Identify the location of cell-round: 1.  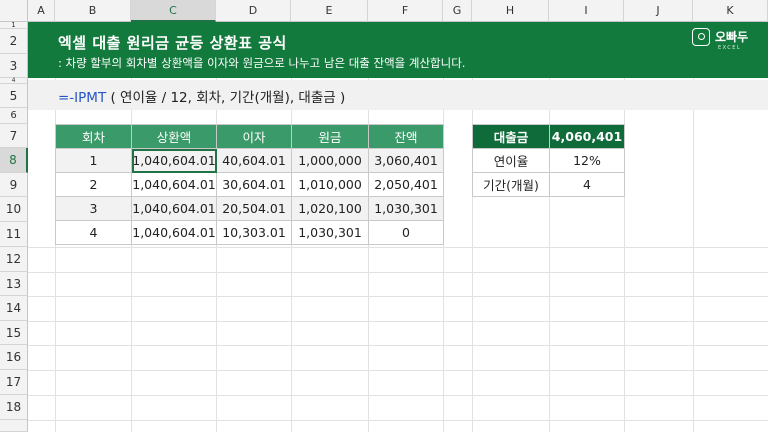
(93, 160).